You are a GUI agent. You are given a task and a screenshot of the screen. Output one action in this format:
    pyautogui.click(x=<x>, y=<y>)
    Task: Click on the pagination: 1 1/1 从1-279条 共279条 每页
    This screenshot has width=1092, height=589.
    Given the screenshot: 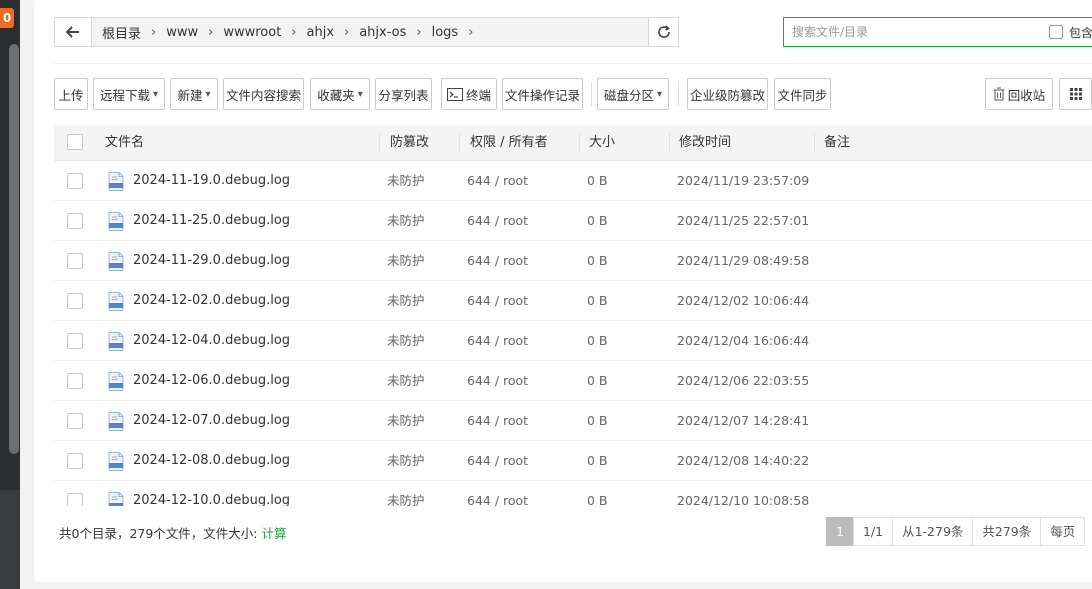 What is the action you would take?
    pyautogui.click(x=956, y=531)
    